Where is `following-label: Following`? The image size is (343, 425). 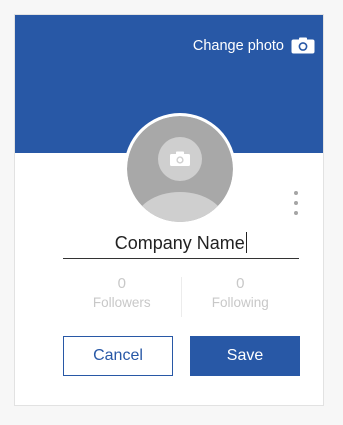
following-label: Following is located at coordinates (240, 302).